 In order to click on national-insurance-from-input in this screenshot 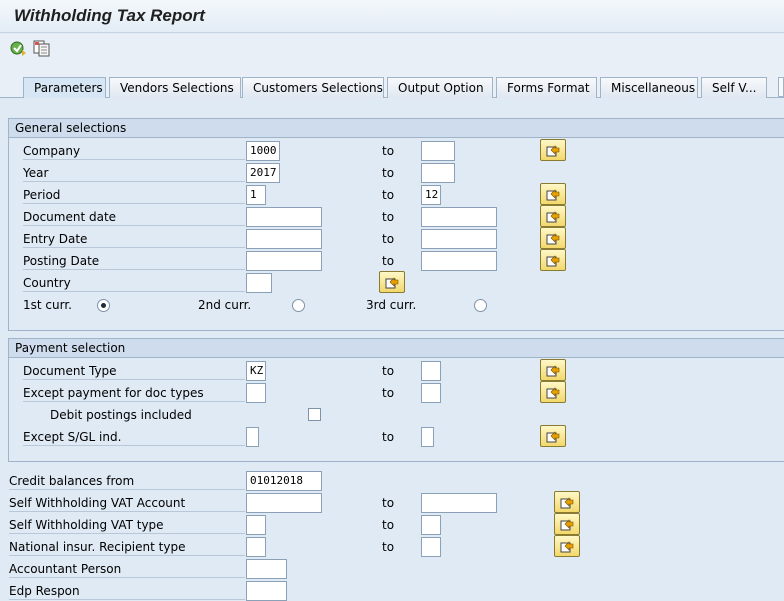, I will do `click(256, 547)`.